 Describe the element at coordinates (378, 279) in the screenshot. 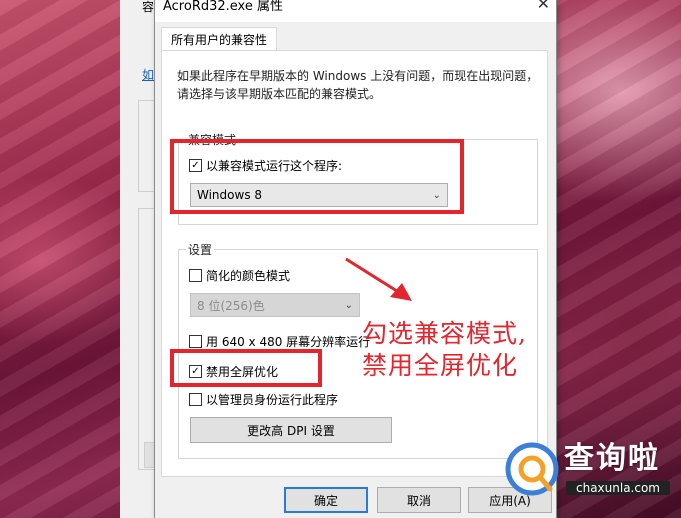

I see `annotation-arrow-icon` at that location.